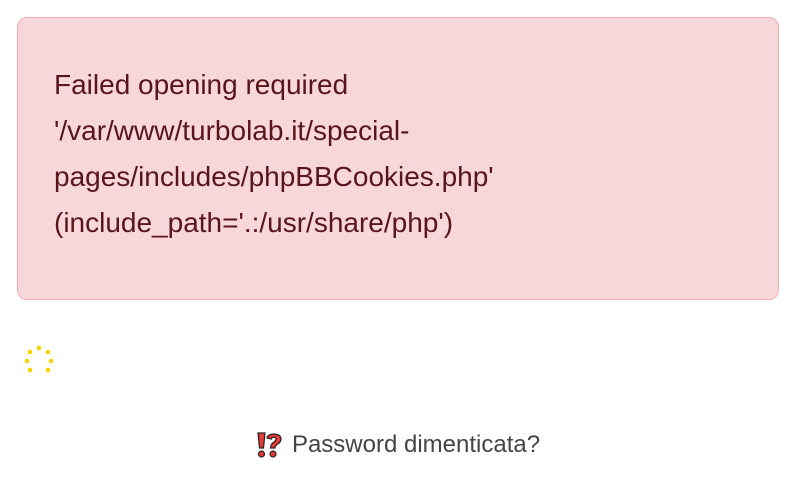 The width and height of the screenshot is (794, 492). I want to click on forgot-password-label: Password dimenticata?, so click(416, 444).